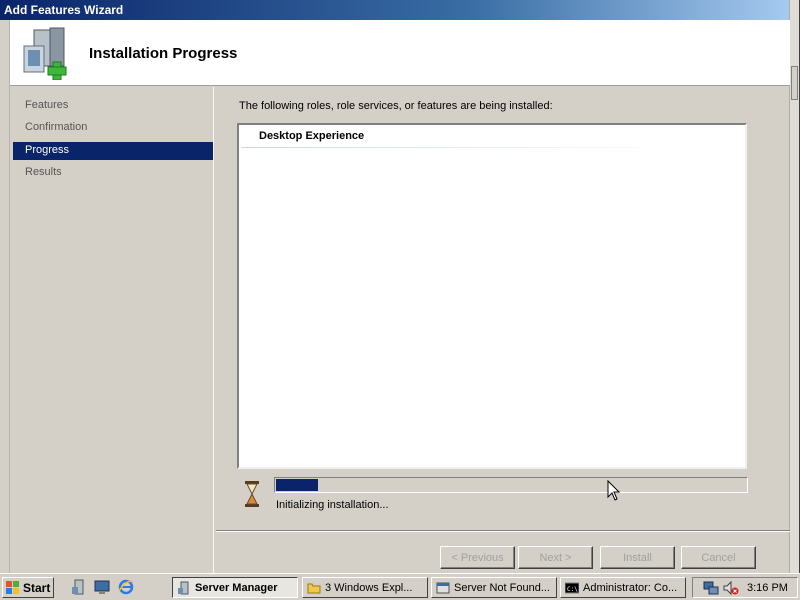  What do you see at coordinates (555, 557) in the screenshot?
I see `next-button: Next >` at bounding box center [555, 557].